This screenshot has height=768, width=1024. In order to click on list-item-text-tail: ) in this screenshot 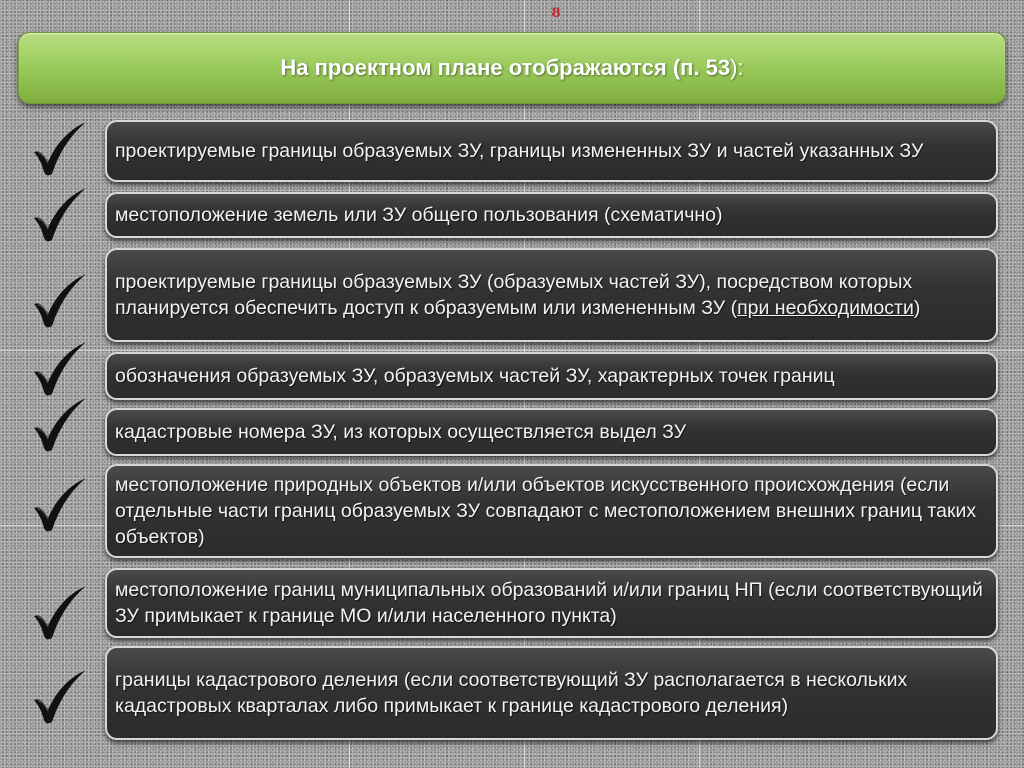, I will do `click(917, 308)`.